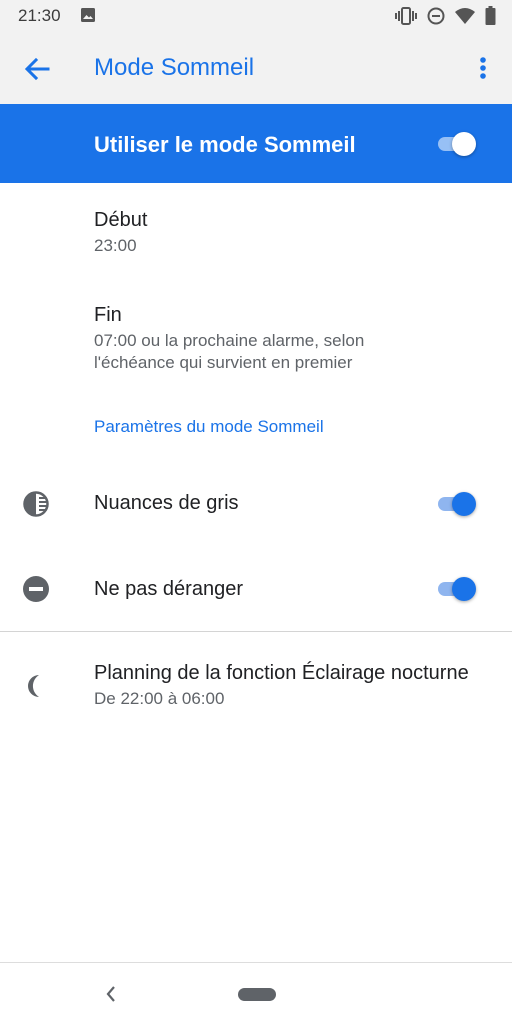  Describe the element at coordinates (36, 504) in the screenshot. I see `grayscale-icon` at that location.